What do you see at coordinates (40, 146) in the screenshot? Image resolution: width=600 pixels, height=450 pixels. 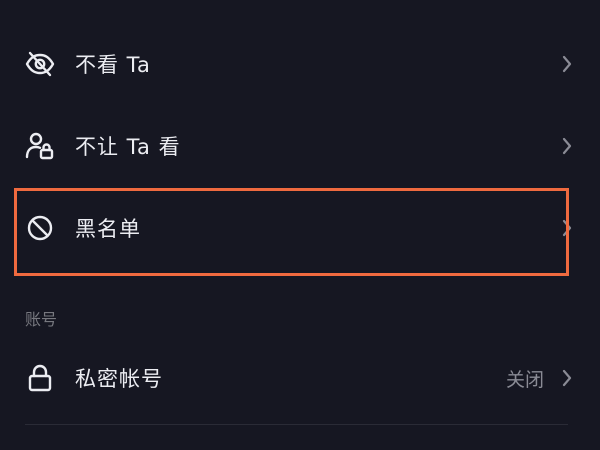 I see `user-lock-icon` at bounding box center [40, 146].